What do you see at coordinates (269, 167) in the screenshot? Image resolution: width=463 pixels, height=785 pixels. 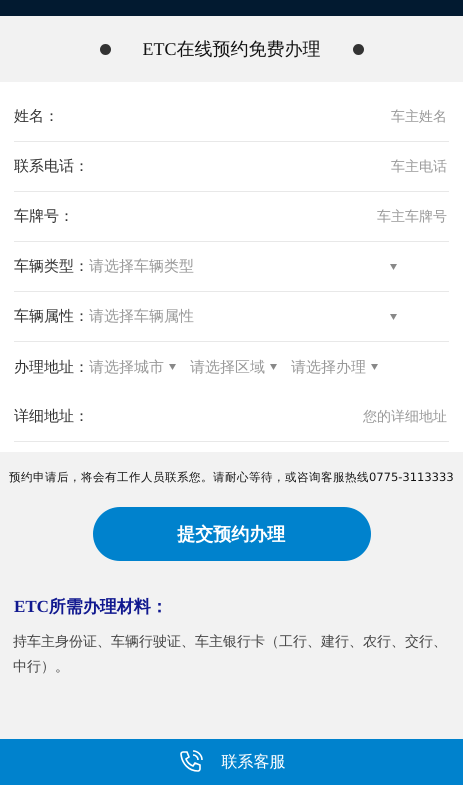 I see `text-field: 车主电话` at bounding box center [269, 167].